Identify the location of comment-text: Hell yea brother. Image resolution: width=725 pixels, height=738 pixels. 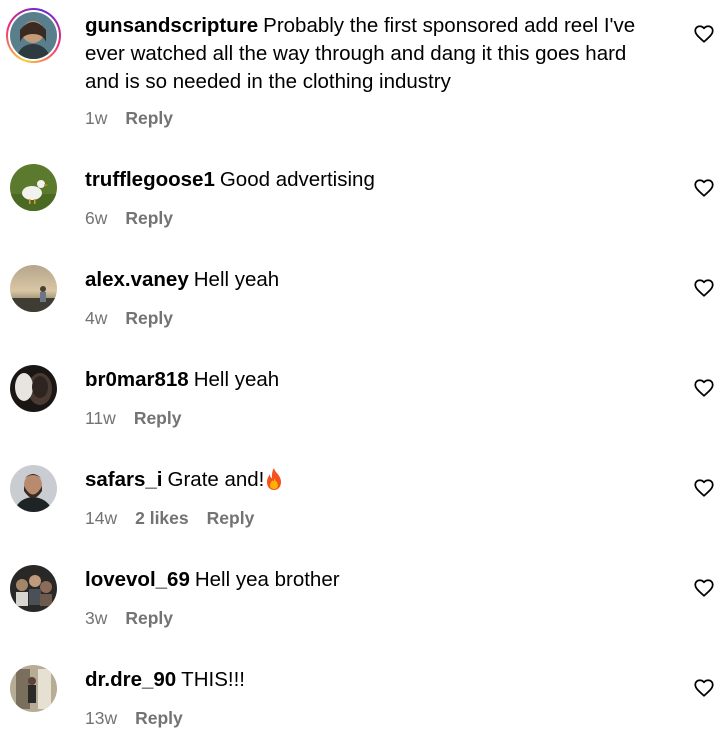
(267, 579).